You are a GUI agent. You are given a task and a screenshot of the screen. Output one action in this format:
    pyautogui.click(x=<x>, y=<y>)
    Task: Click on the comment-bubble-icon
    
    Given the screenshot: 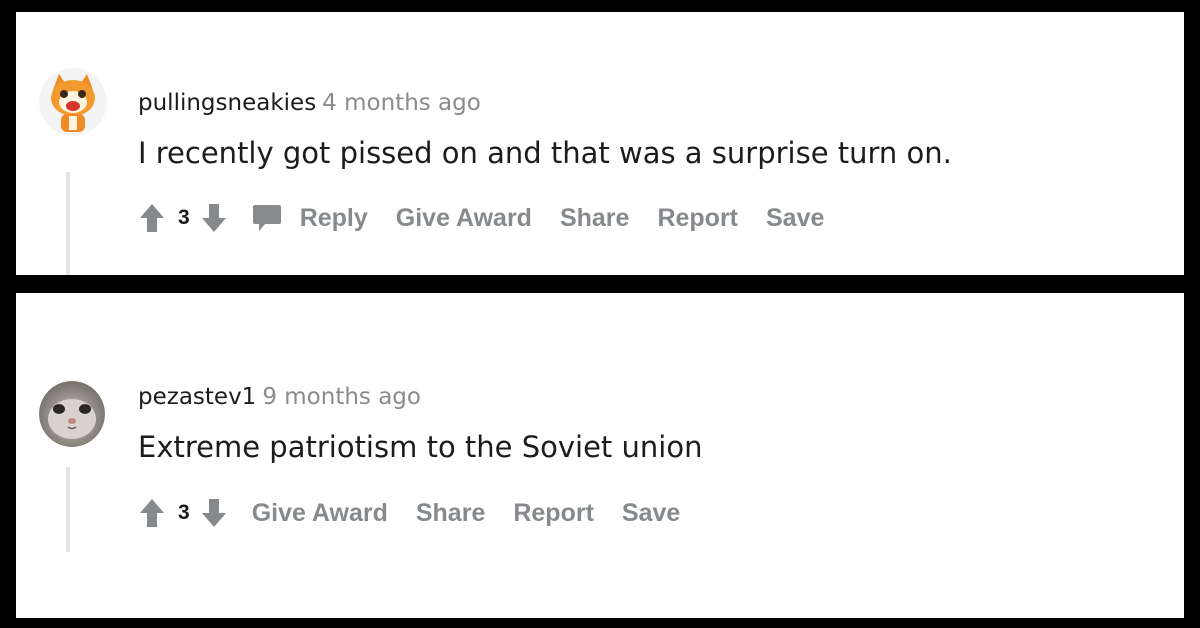 What is the action you would take?
    pyautogui.click(x=267, y=218)
    